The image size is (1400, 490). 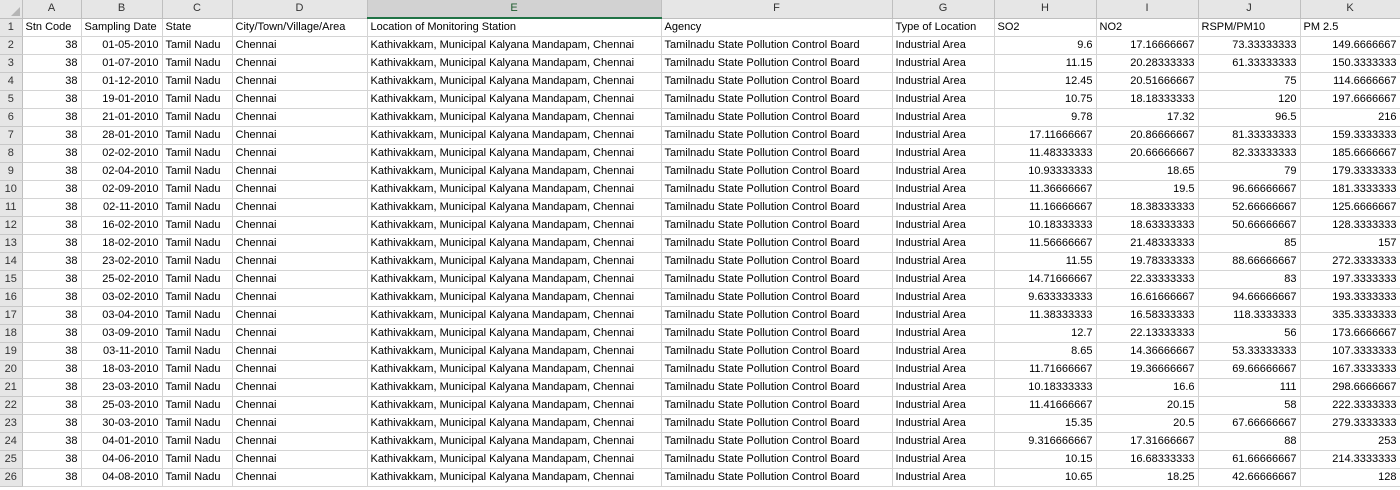 What do you see at coordinates (11, 441) in the screenshot?
I see `row-header: 24` at bounding box center [11, 441].